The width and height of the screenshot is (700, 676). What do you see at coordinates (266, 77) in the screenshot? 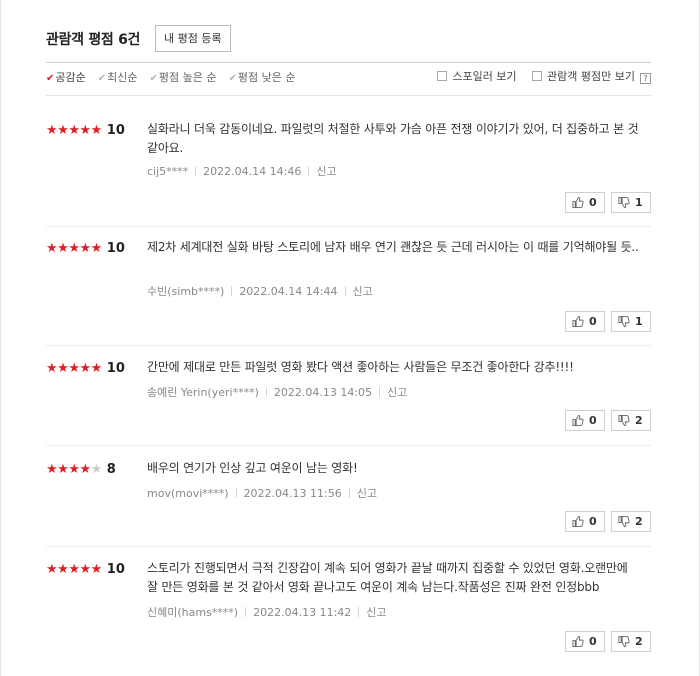
I see `sort-label: 평점 낮은 순` at bounding box center [266, 77].